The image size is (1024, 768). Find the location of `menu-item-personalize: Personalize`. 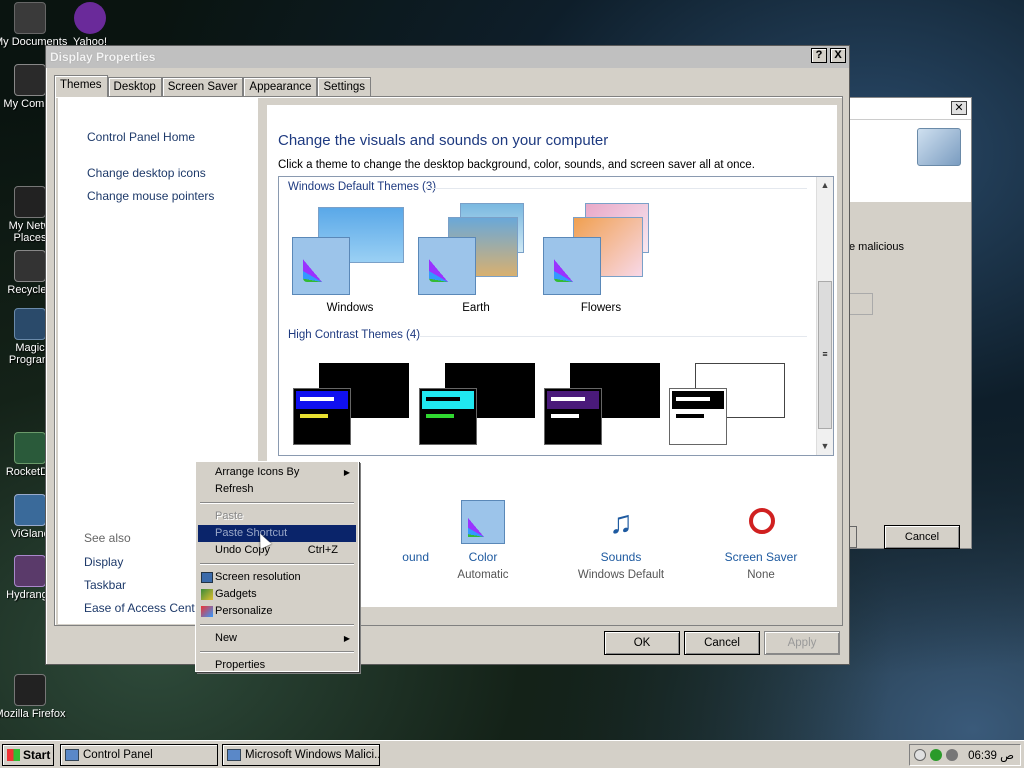

menu-item-personalize: Personalize is located at coordinates (277, 611).